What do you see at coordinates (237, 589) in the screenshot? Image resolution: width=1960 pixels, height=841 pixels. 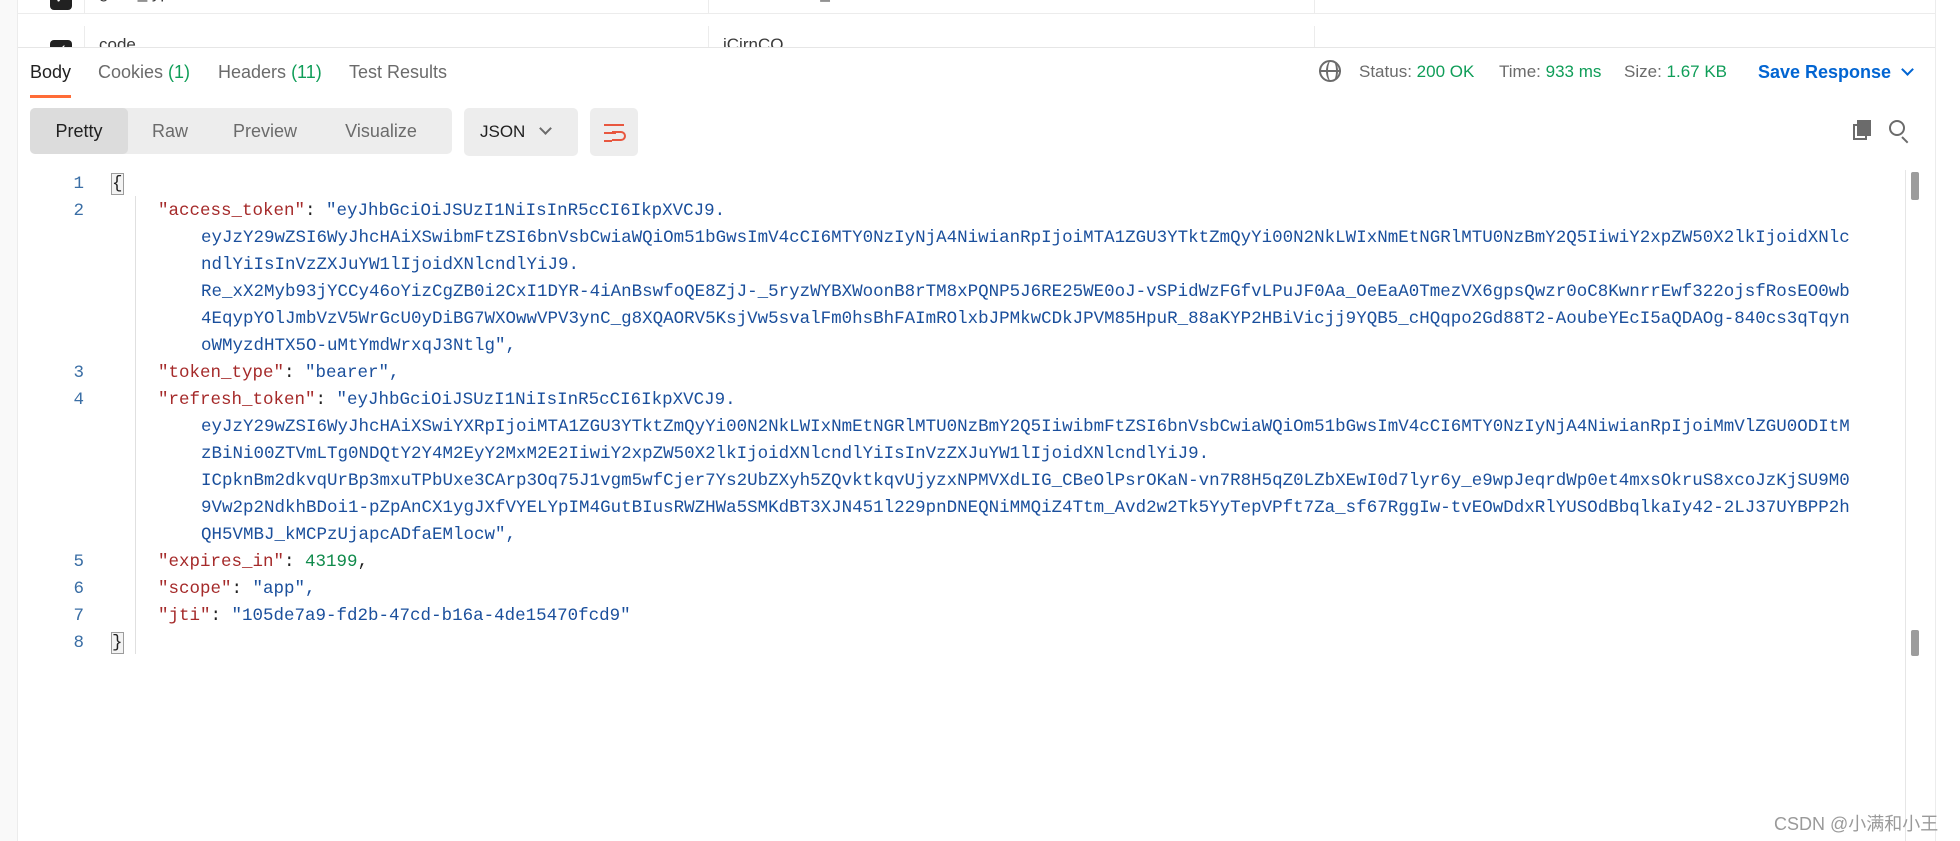 I see `code-text: "scope": "app",` at bounding box center [237, 589].